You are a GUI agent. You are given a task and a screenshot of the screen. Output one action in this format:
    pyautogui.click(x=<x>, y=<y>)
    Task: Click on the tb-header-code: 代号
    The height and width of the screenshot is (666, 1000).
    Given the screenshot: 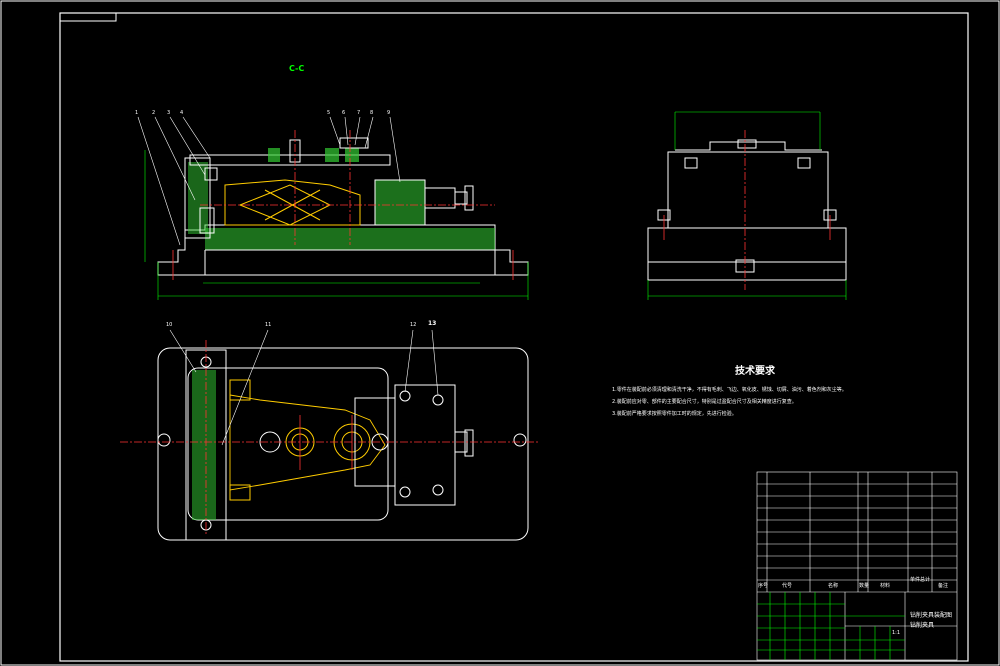 What is the action you would take?
    pyautogui.click(x=787, y=586)
    